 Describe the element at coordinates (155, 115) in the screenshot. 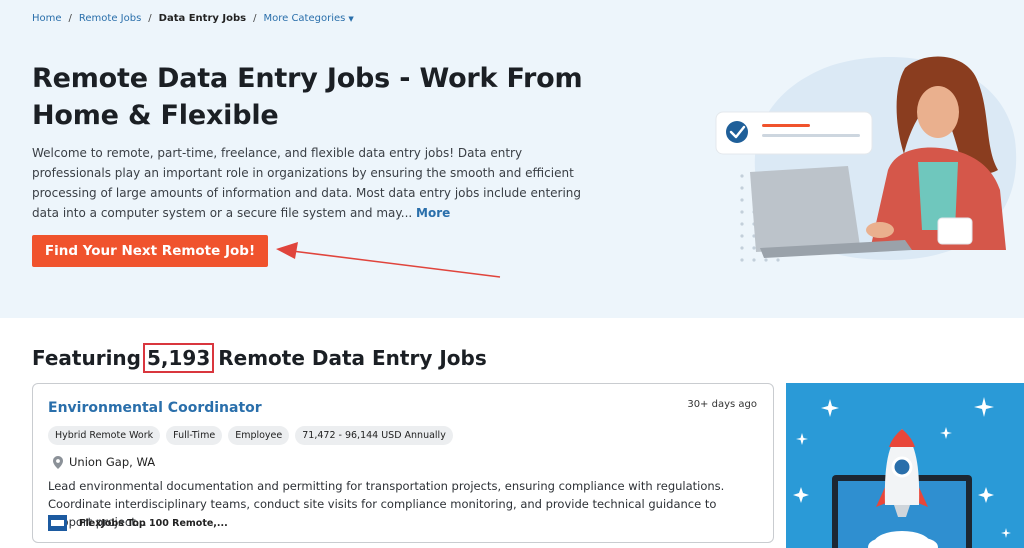

I see `page-title-line-2: Home & Flexible` at that location.